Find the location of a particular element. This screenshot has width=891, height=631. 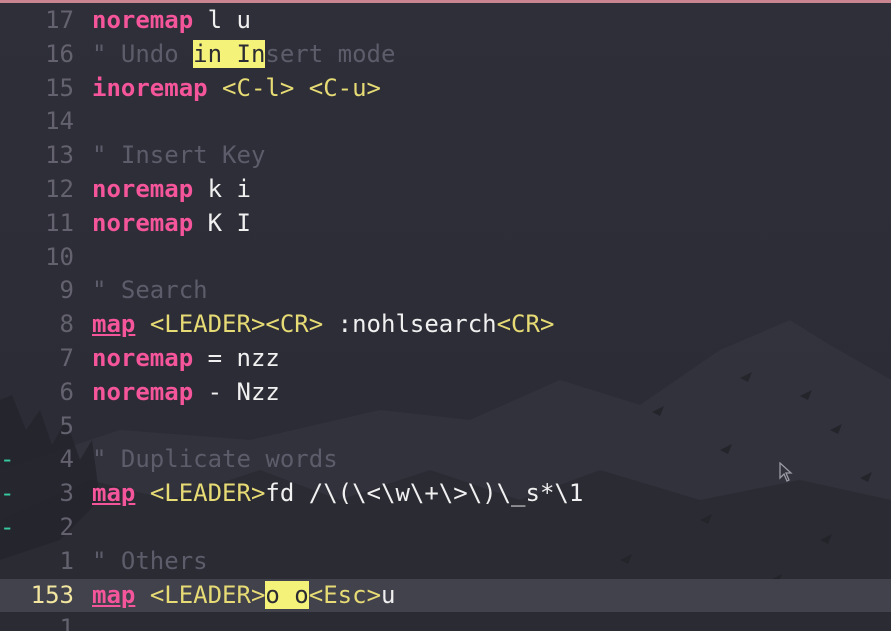

line-number: 17 is located at coordinates (59, 20).